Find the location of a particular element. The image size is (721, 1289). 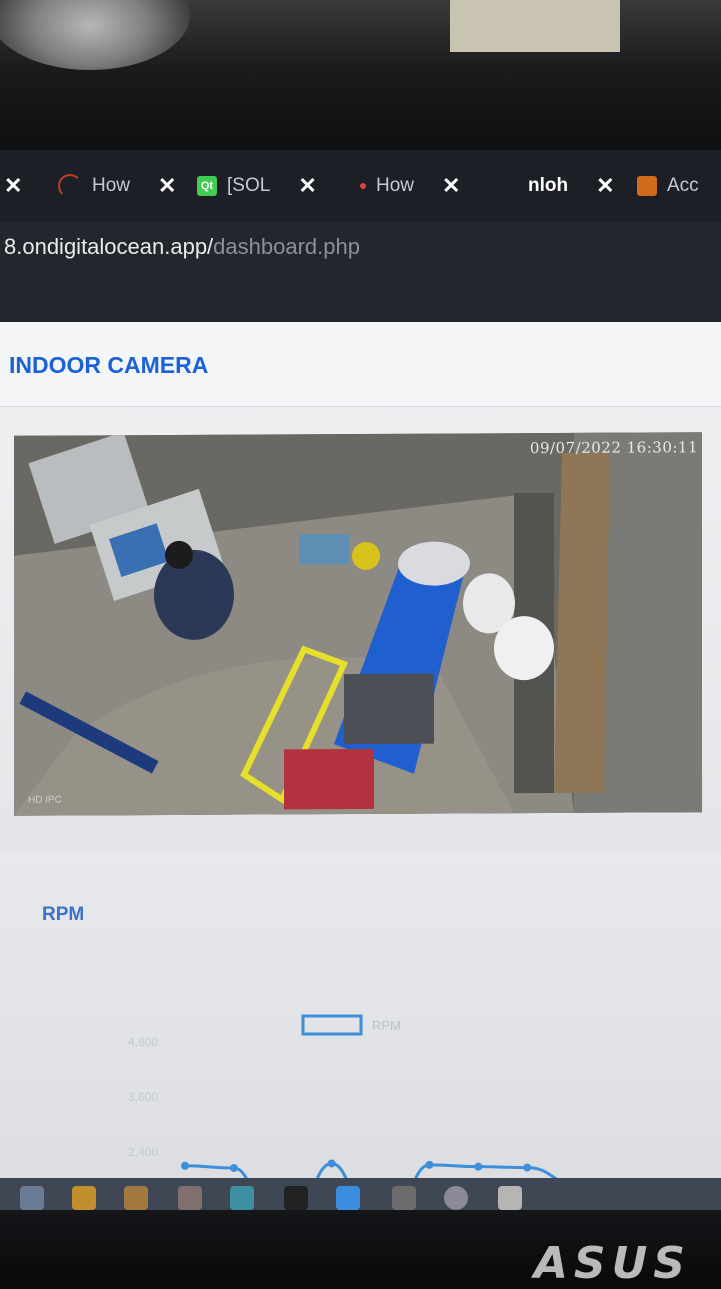

camera-title: INDOOR CAMERA is located at coordinates (109, 365).